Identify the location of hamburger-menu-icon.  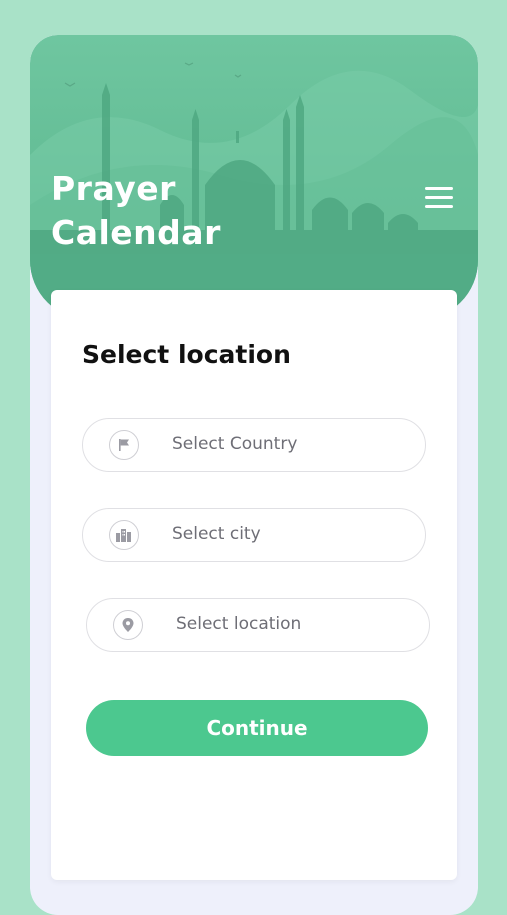
(439, 198).